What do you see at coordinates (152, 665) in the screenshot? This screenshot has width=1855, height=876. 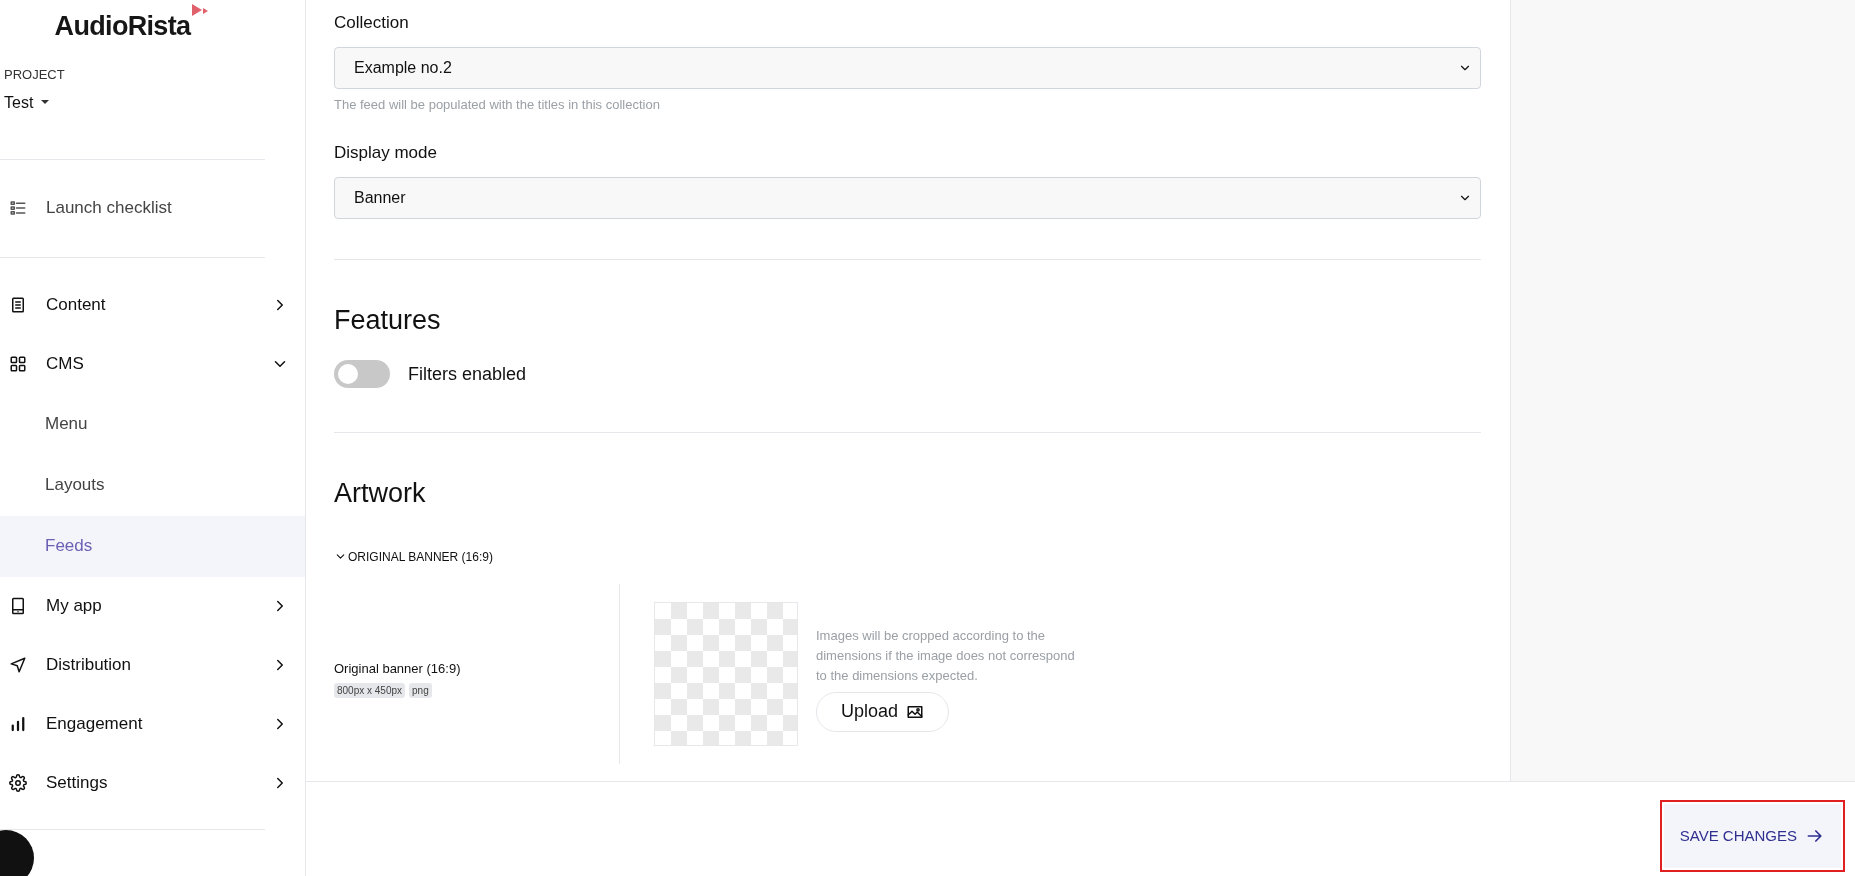 I see `nav-item: Distribution` at bounding box center [152, 665].